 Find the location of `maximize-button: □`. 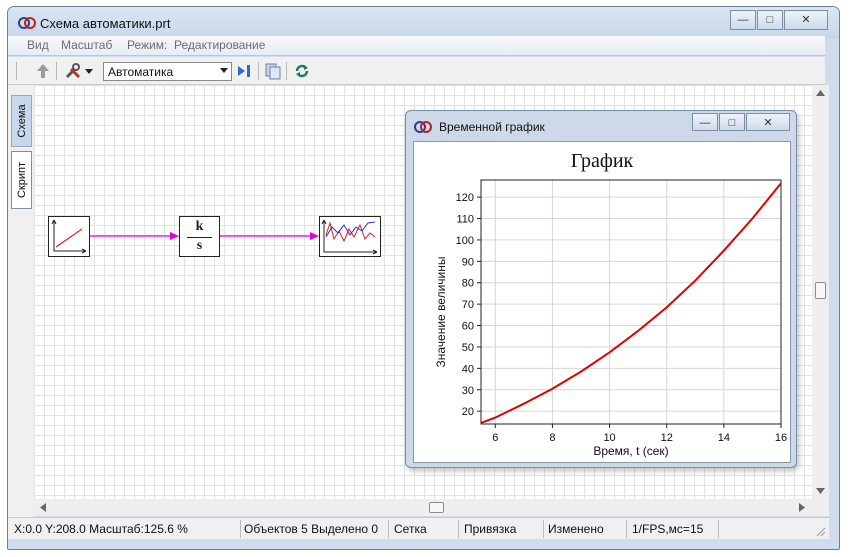

maximize-button: □ is located at coordinates (770, 20).